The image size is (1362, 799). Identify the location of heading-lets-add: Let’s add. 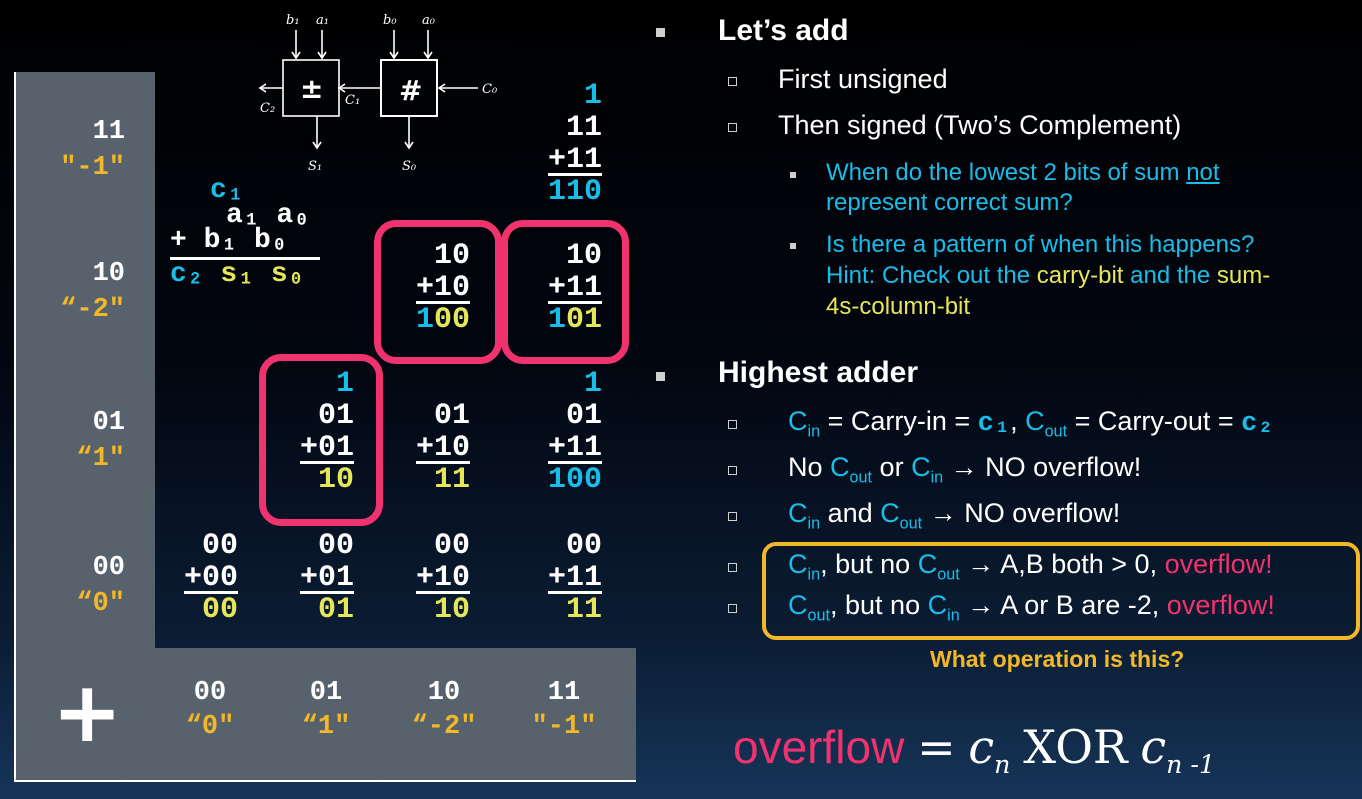
(783, 30).